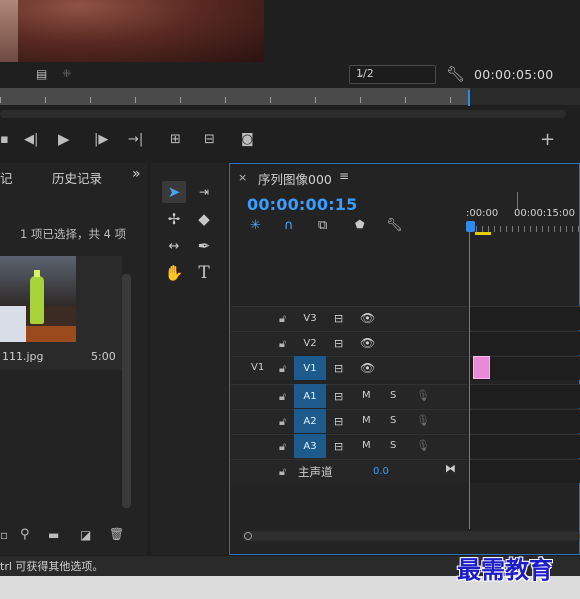 The width and height of the screenshot is (580, 599). Describe the element at coordinates (392, 74) in the screenshot. I see `zoom-select: 1/2 ⌄` at that location.